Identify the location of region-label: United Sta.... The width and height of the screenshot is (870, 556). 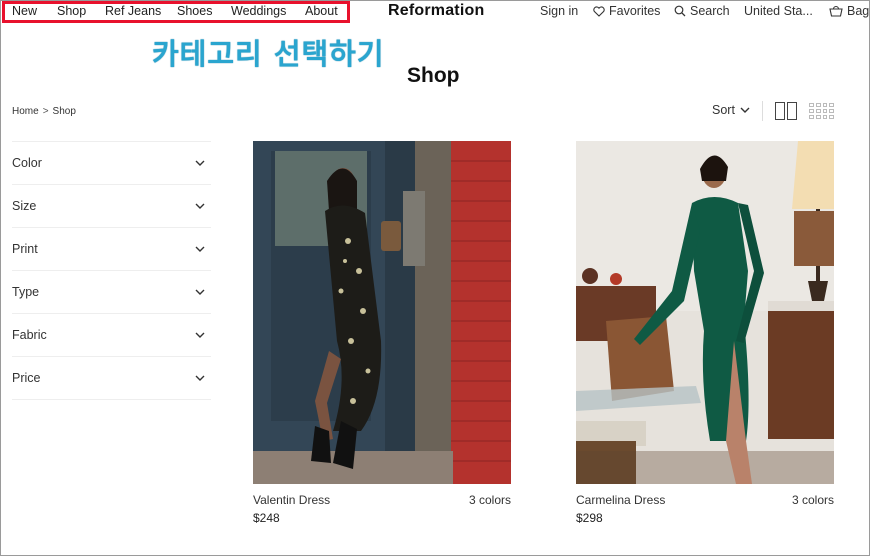
(778, 11).